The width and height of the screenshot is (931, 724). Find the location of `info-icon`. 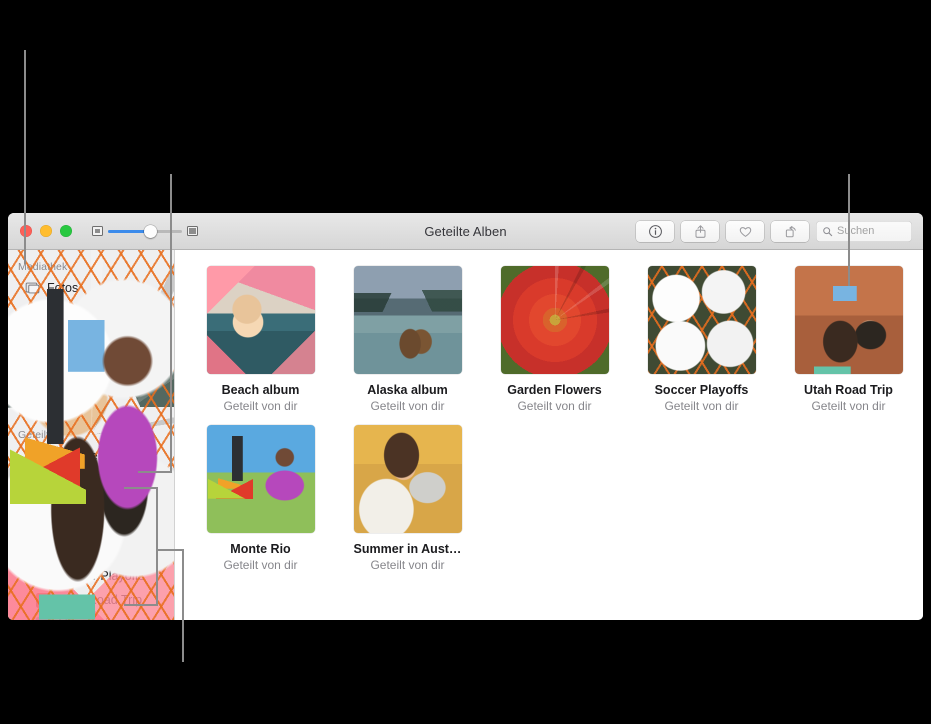

info-icon is located at coordinates (655, 231).